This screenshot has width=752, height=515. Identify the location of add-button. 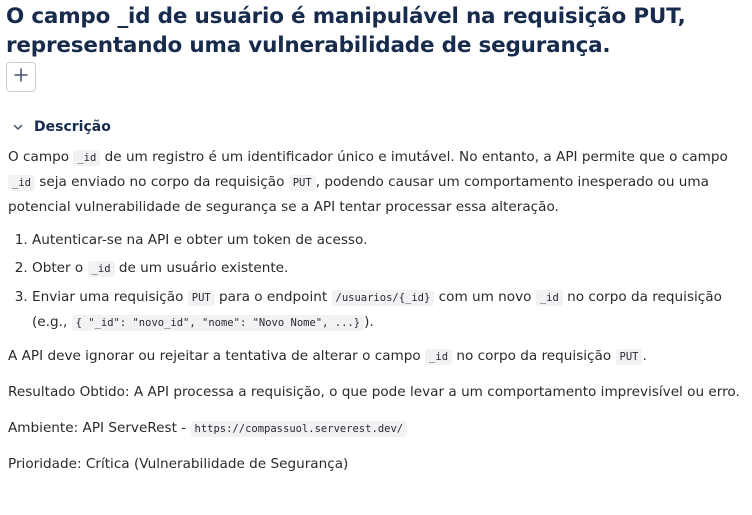
(21, 77).